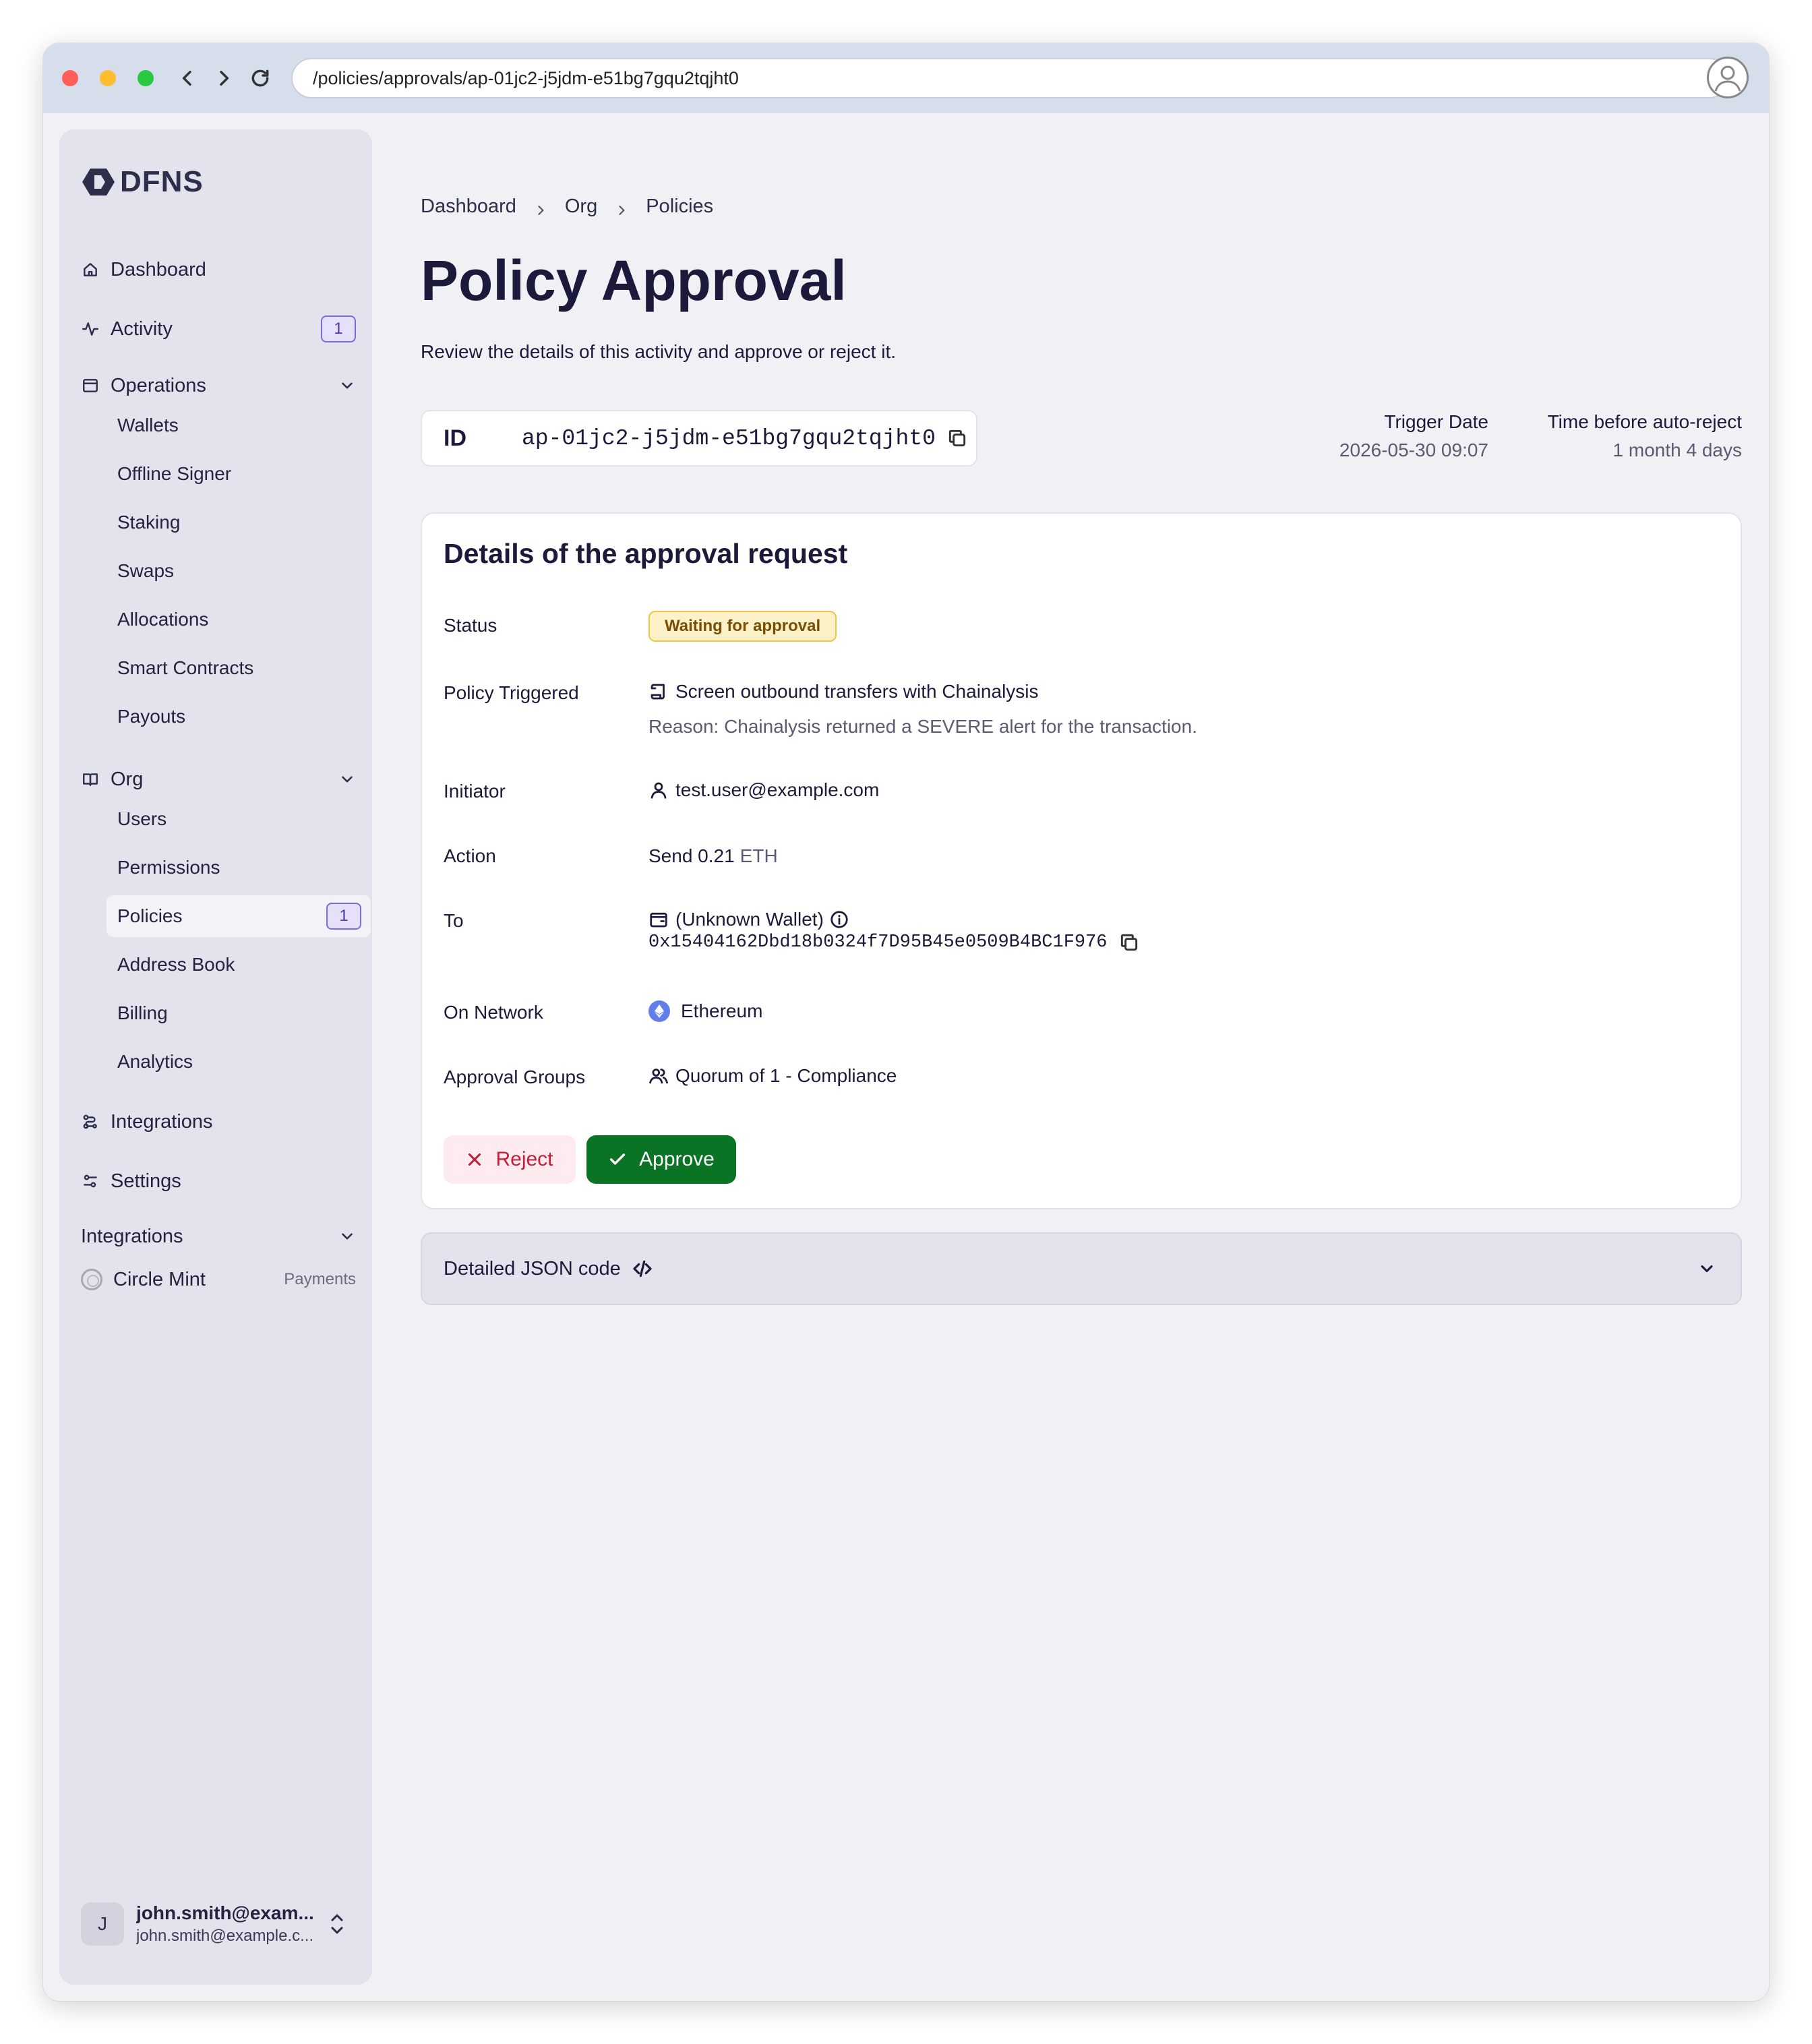 The height and width of the screenshot is (2044, 1812). I want to click on back-icon, so click(187, 78).